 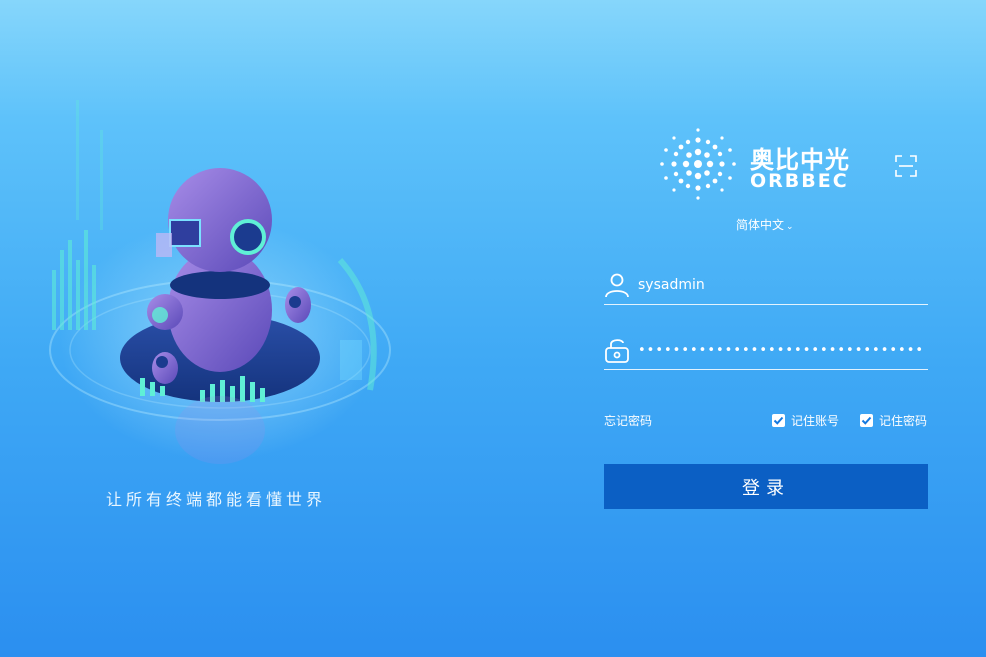 What do you see at coordinates (790, 227) in the screenshot?
I see `chevron-down-icon: ⌄` at bounding box center [790, 227].